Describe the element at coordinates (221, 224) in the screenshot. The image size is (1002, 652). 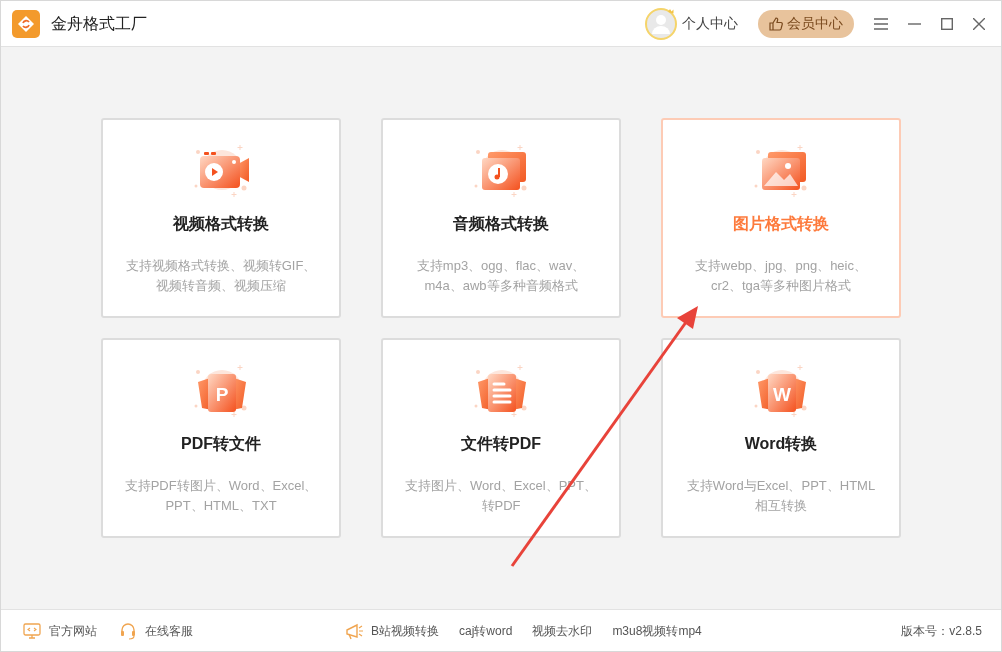
I see `card-title: 视频格式转换` at that location.